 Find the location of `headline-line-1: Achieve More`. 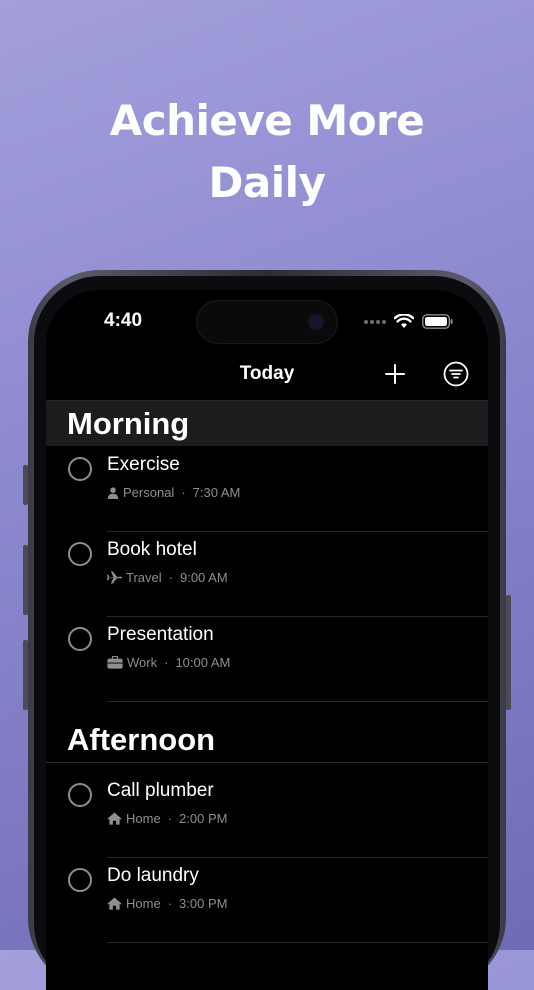

headline-line-1: Achieve More is located at coordinates (267, 120).